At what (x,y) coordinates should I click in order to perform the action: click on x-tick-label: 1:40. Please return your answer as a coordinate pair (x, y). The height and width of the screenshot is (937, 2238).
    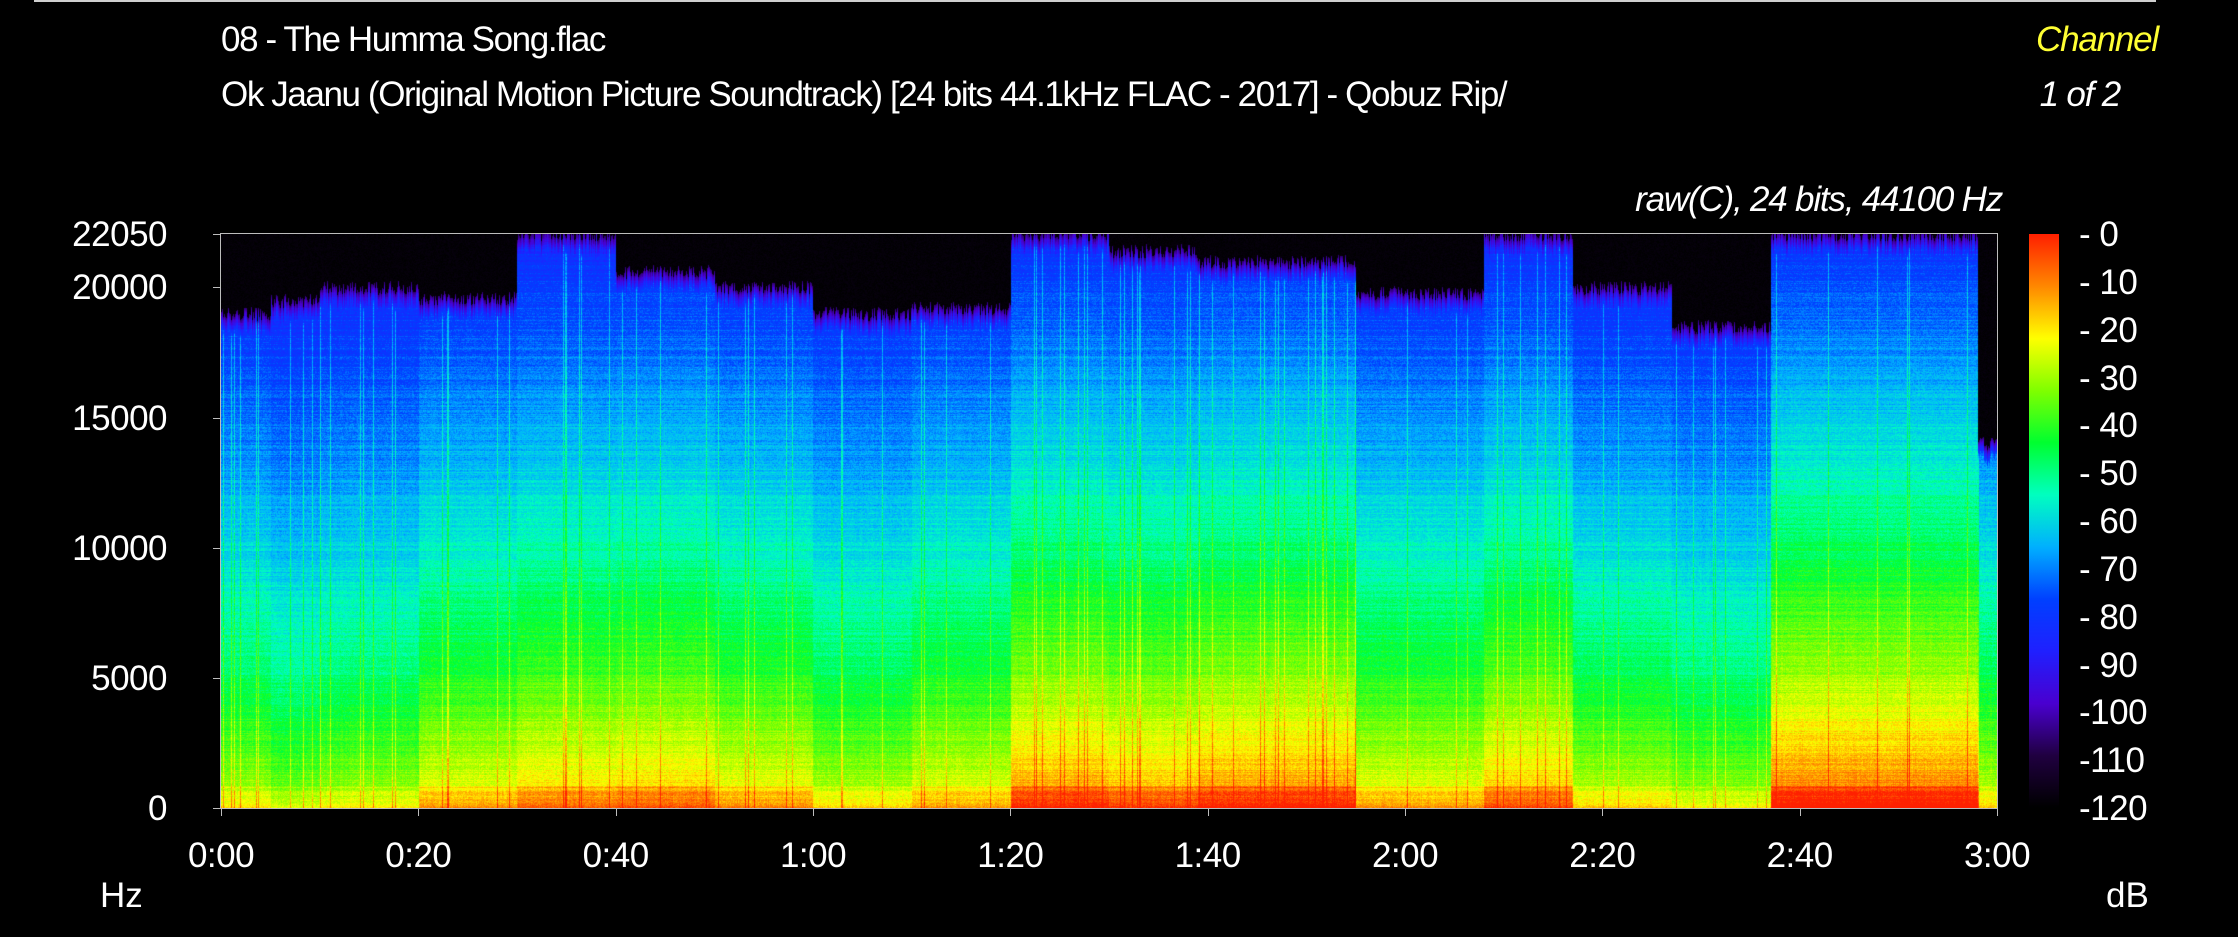
    Looking at the image, I should click on (1208, 855).